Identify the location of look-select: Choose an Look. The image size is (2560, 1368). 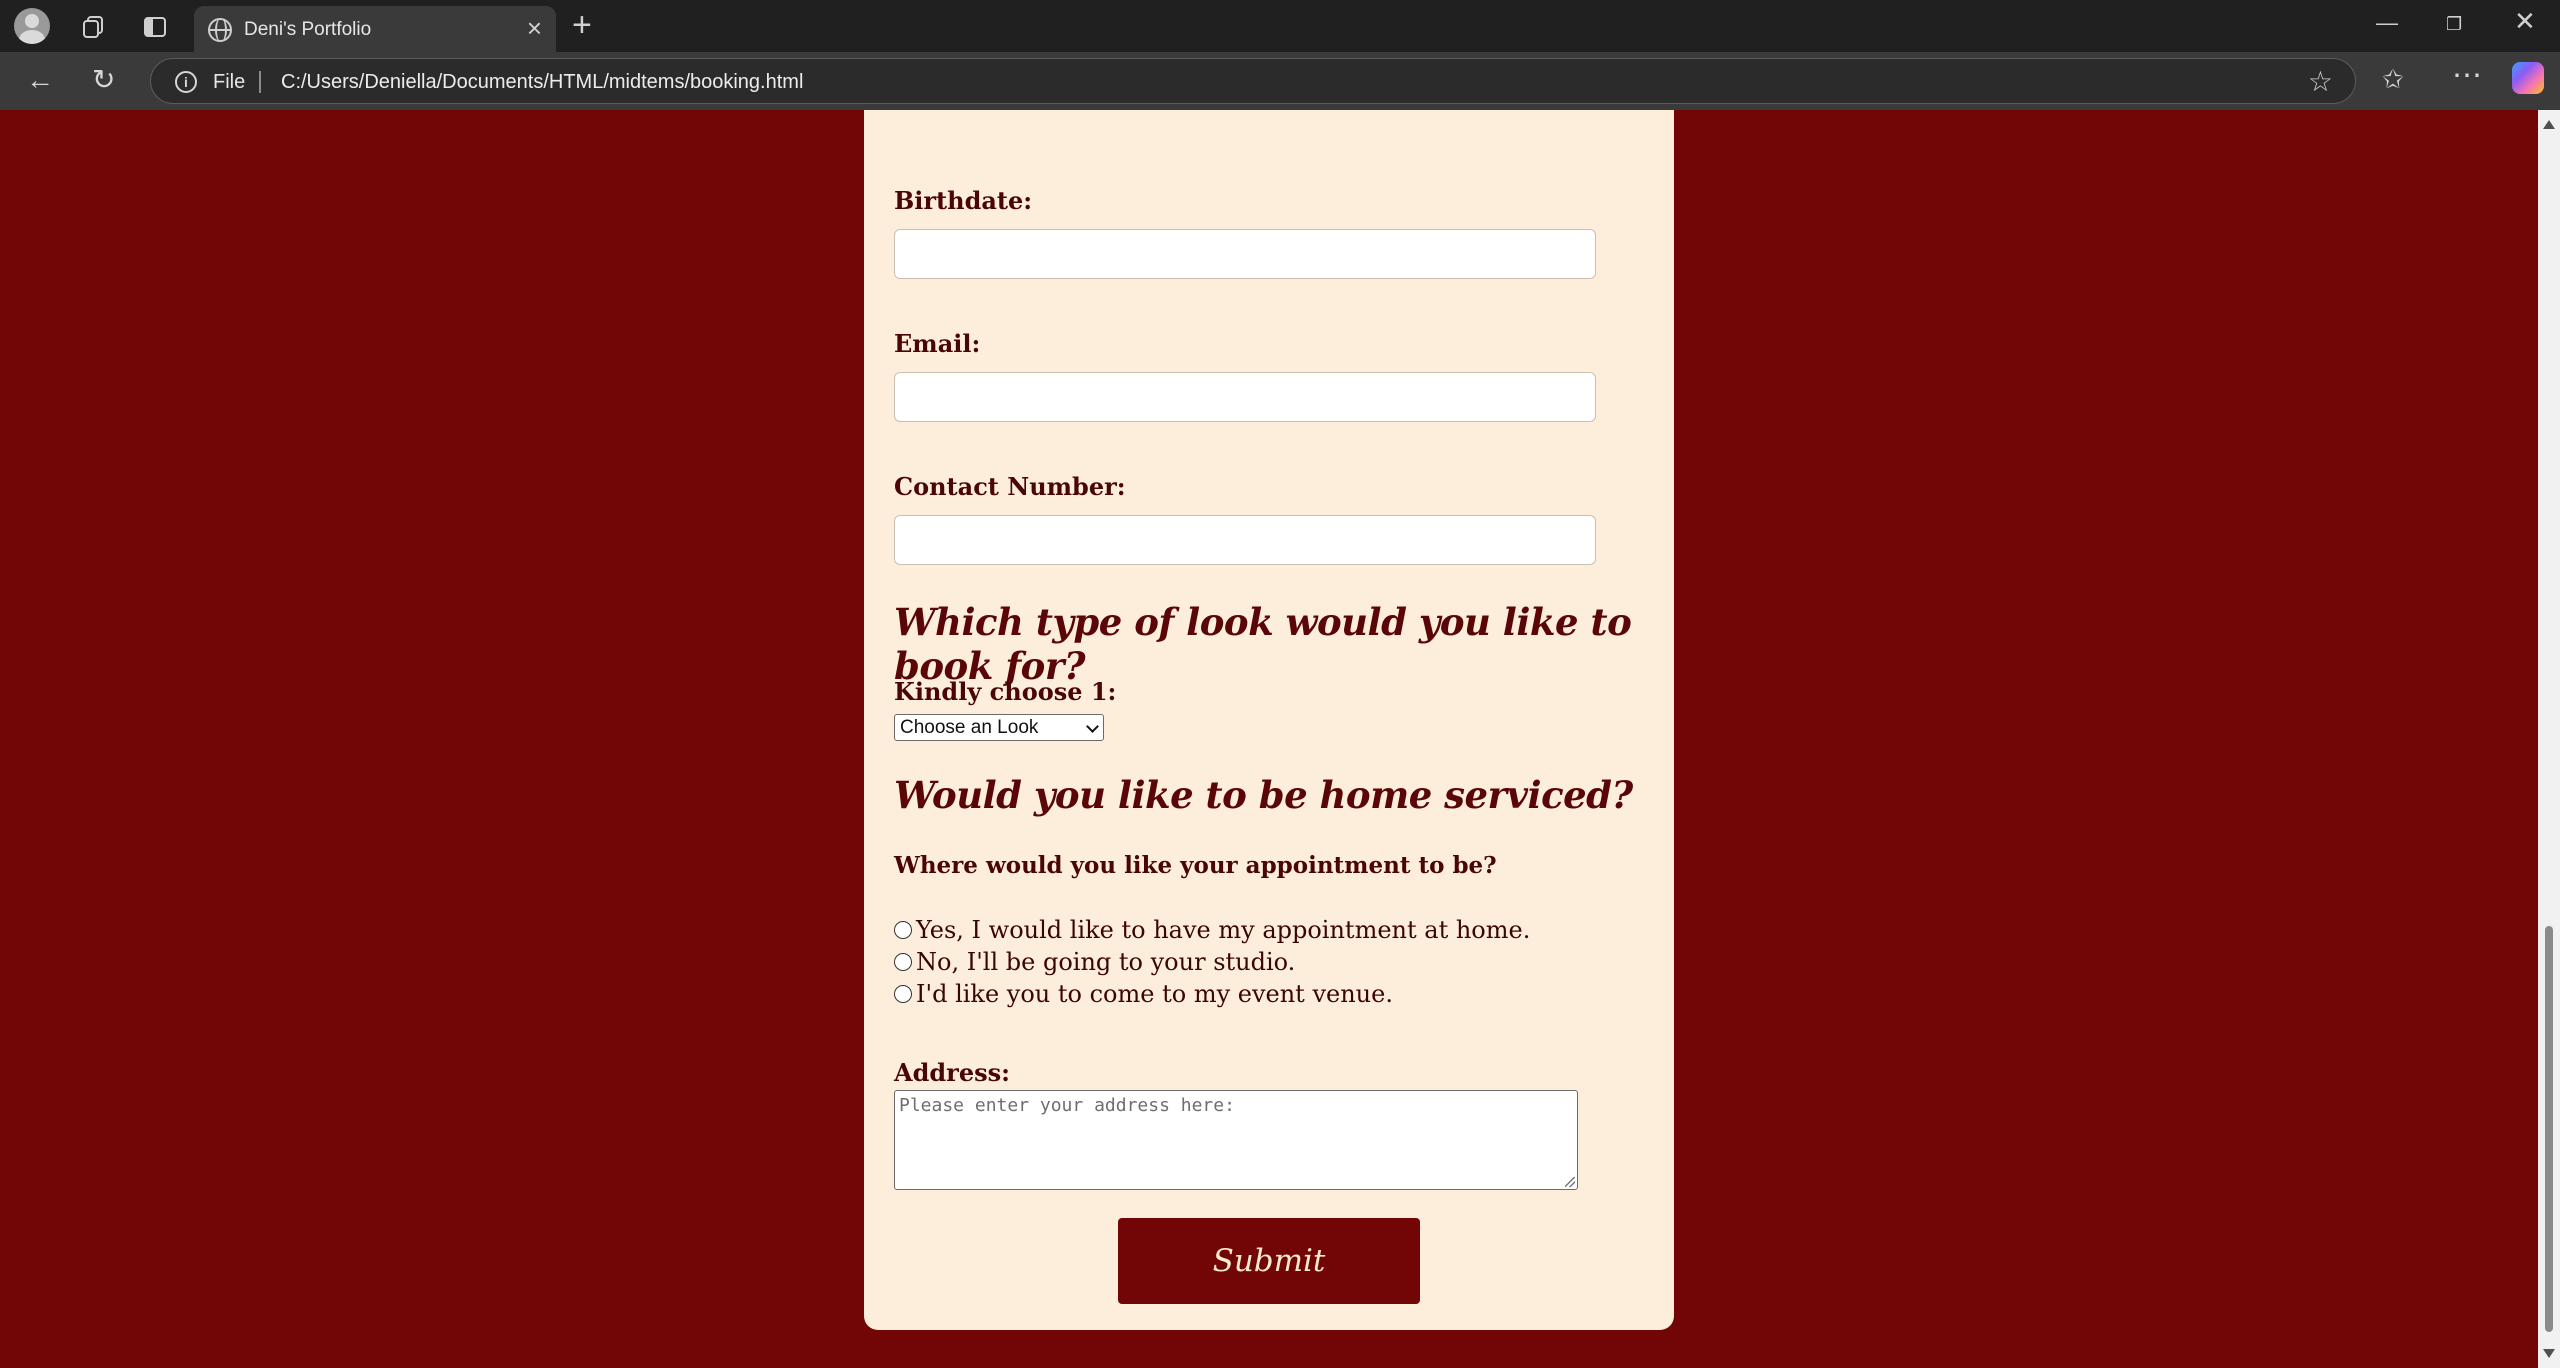
(999, 727).